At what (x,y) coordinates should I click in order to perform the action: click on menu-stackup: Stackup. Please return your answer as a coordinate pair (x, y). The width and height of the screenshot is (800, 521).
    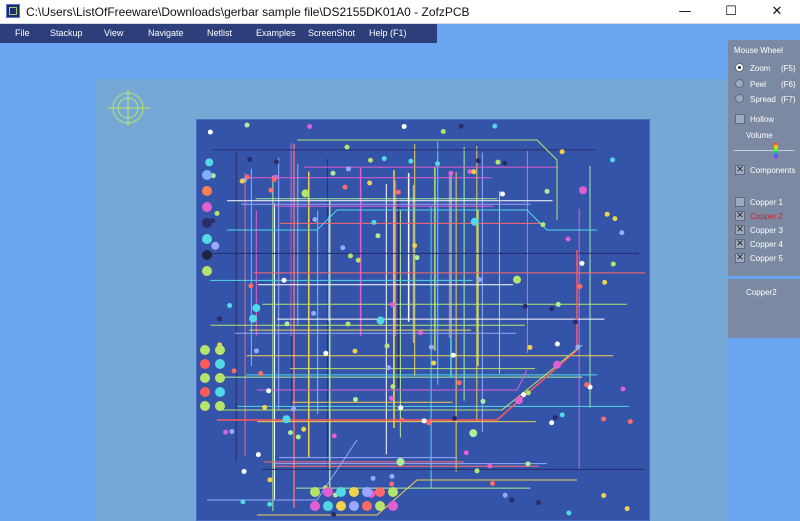
    Looking at the image, I should click on (66, 33).